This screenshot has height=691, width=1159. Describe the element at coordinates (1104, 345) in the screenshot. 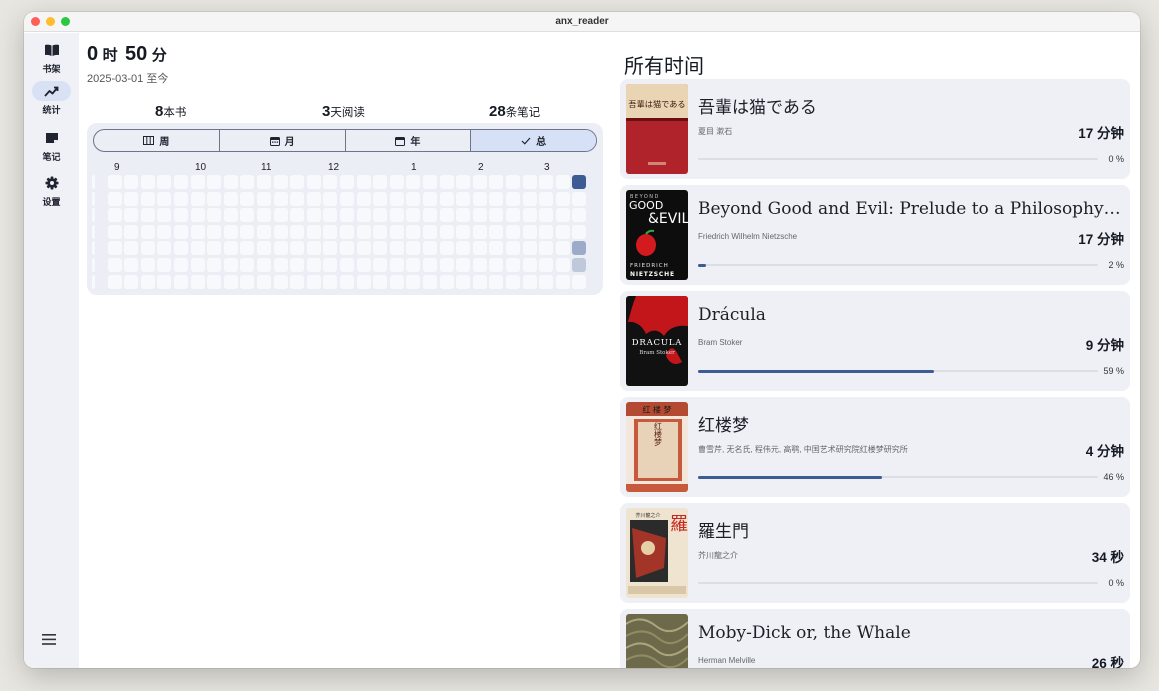

I see `book-reading-time: 9 分钟` at that location.